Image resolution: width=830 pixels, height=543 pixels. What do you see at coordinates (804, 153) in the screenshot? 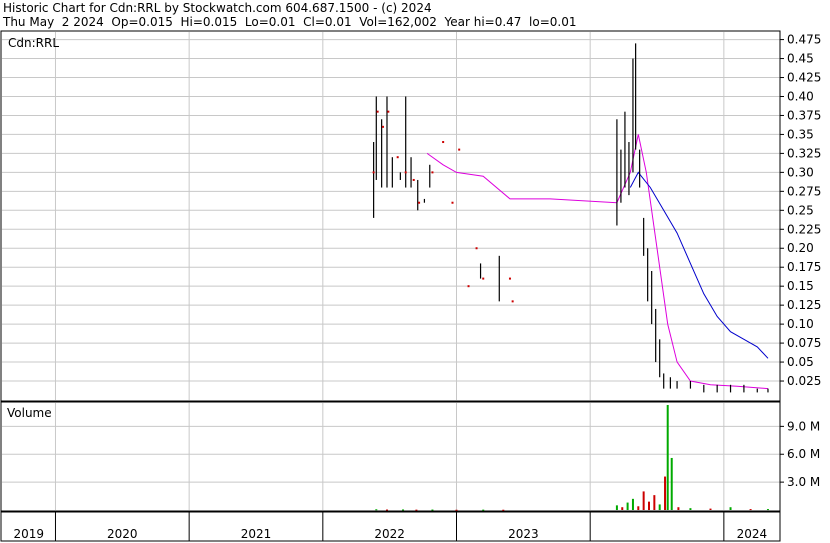
I see `price-tick-label: 0.325` at bounding box center [804, 153].